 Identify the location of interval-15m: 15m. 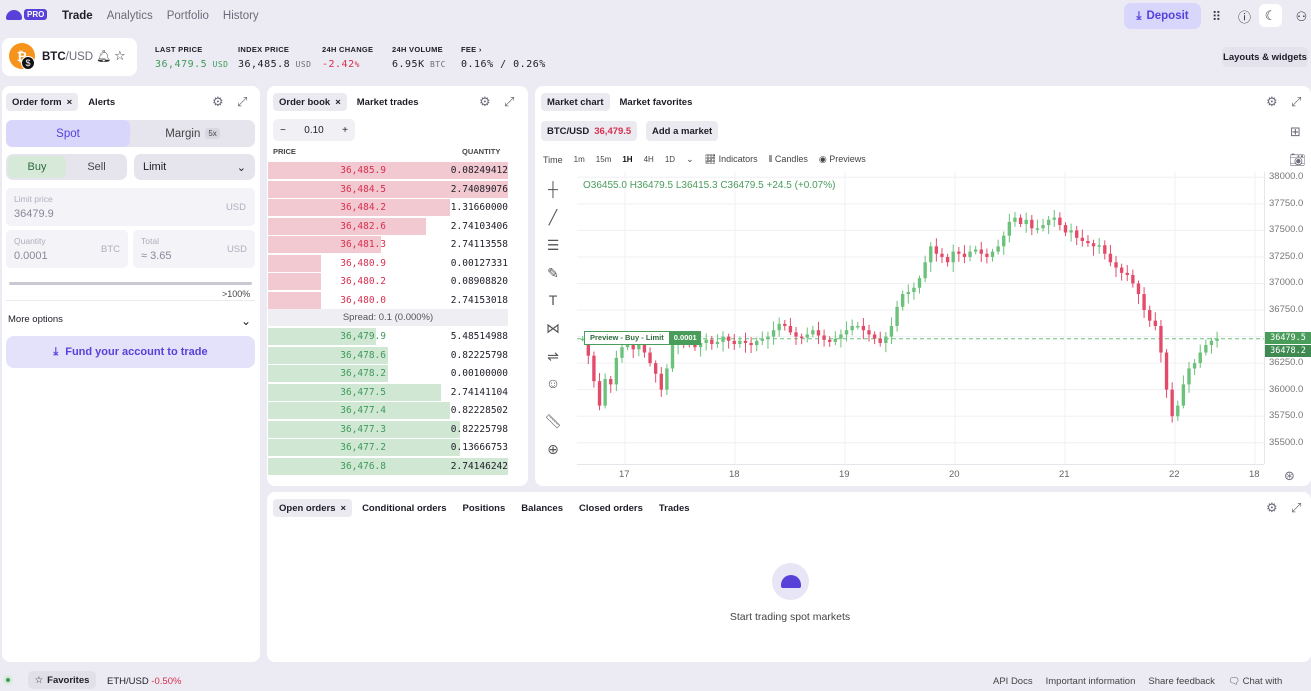
(604, 159).